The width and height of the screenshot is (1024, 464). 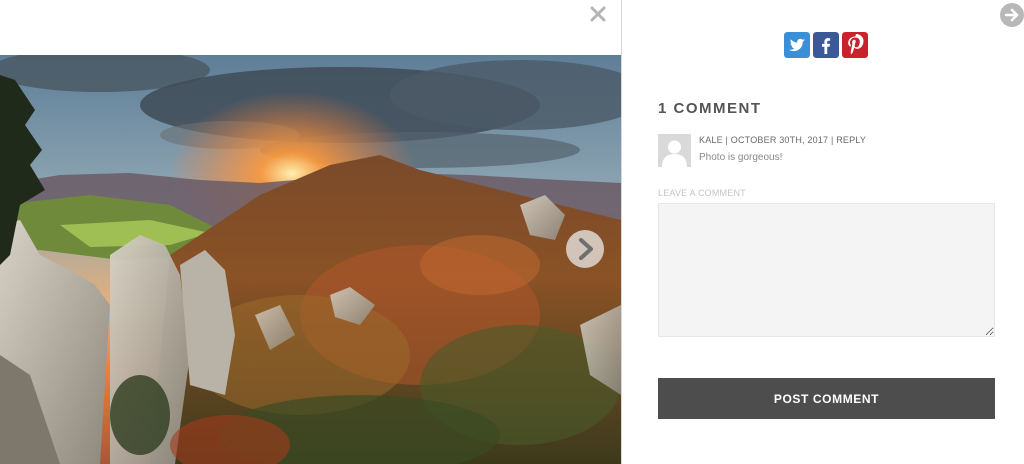 I want to click on chevron-right-icon, so click(x=586, y=249).